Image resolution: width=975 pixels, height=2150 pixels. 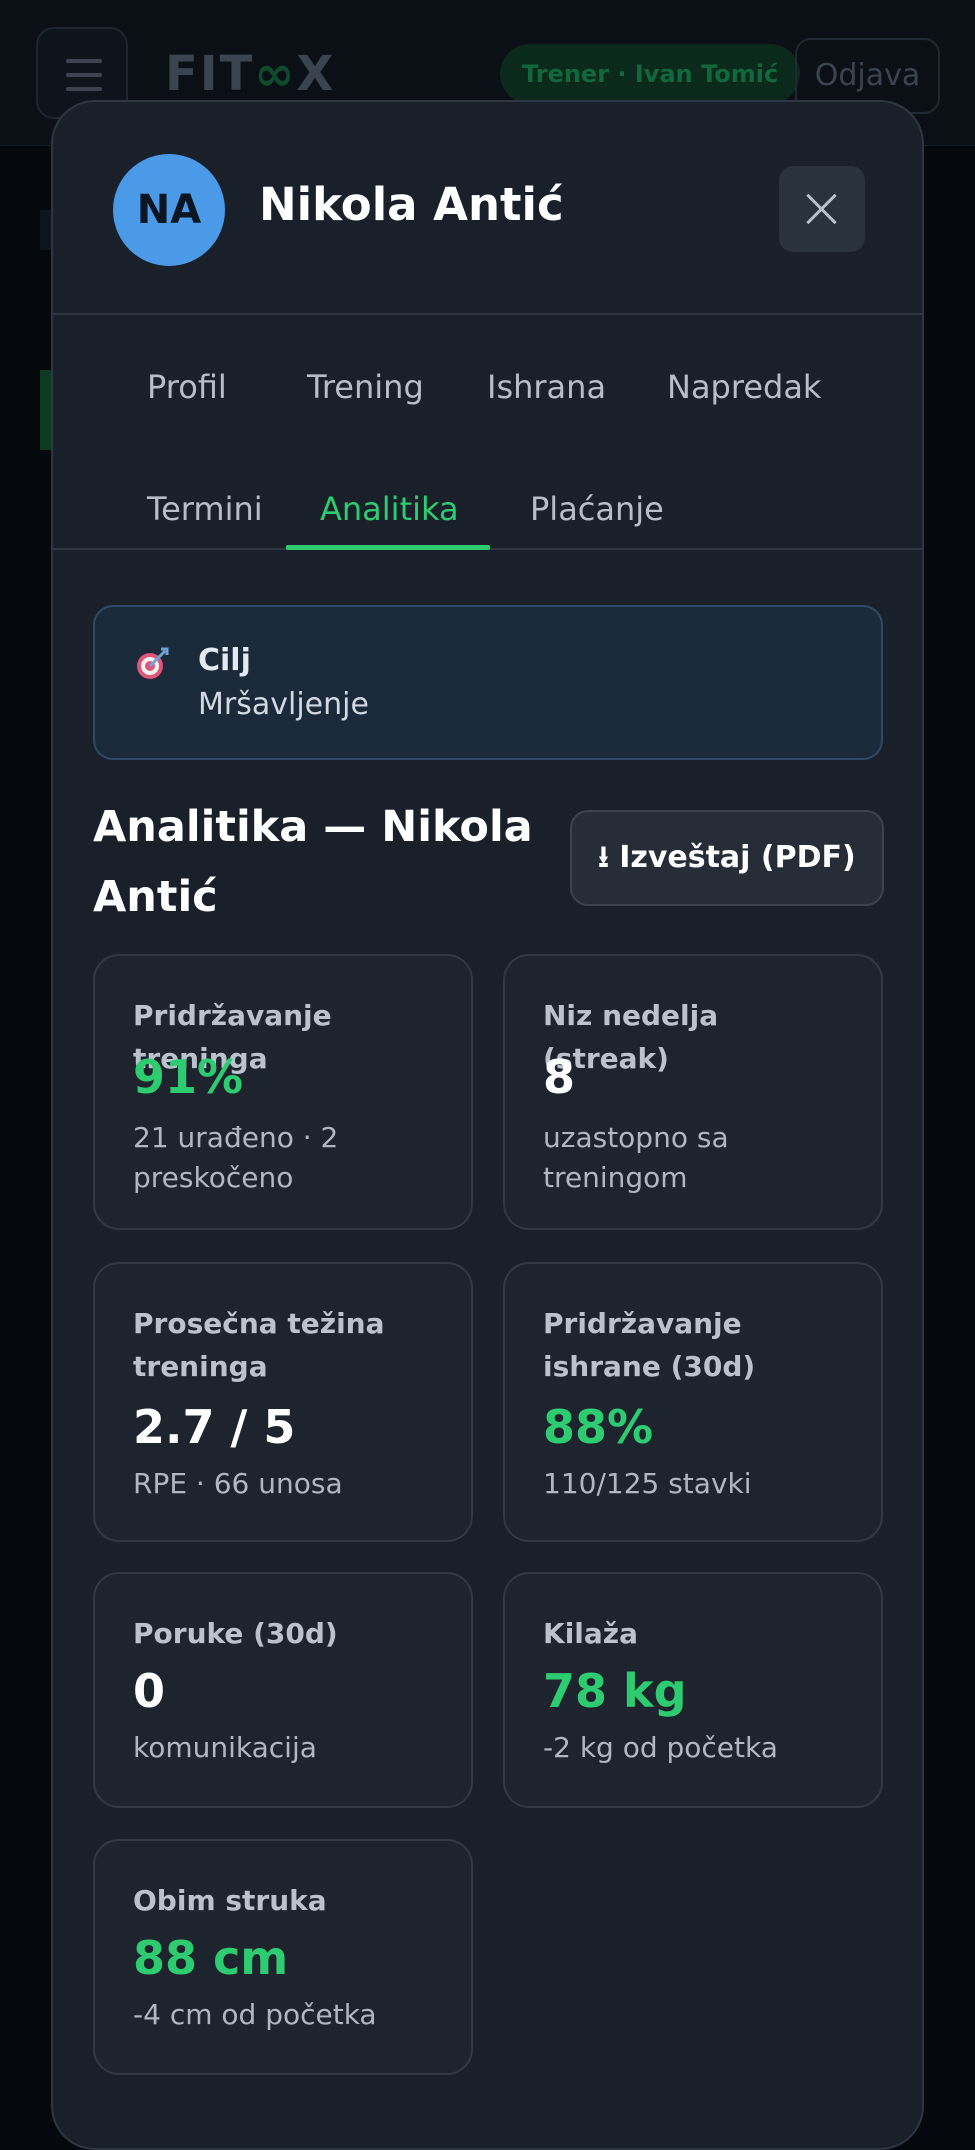 I want to click on stat-subtext: uzastopno sa treningom, so click(x=636, y=1157).